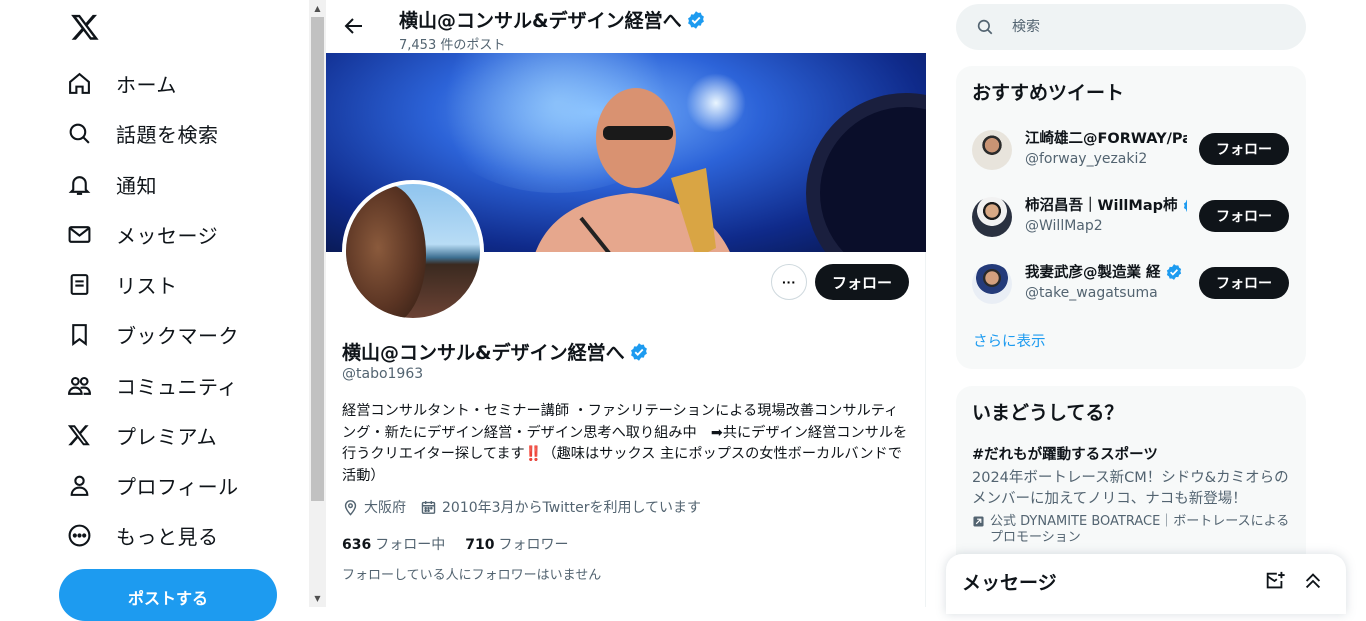  I want to click on user-name: 柿沼昌吾｜WillMap杮, so click(1101, 206).